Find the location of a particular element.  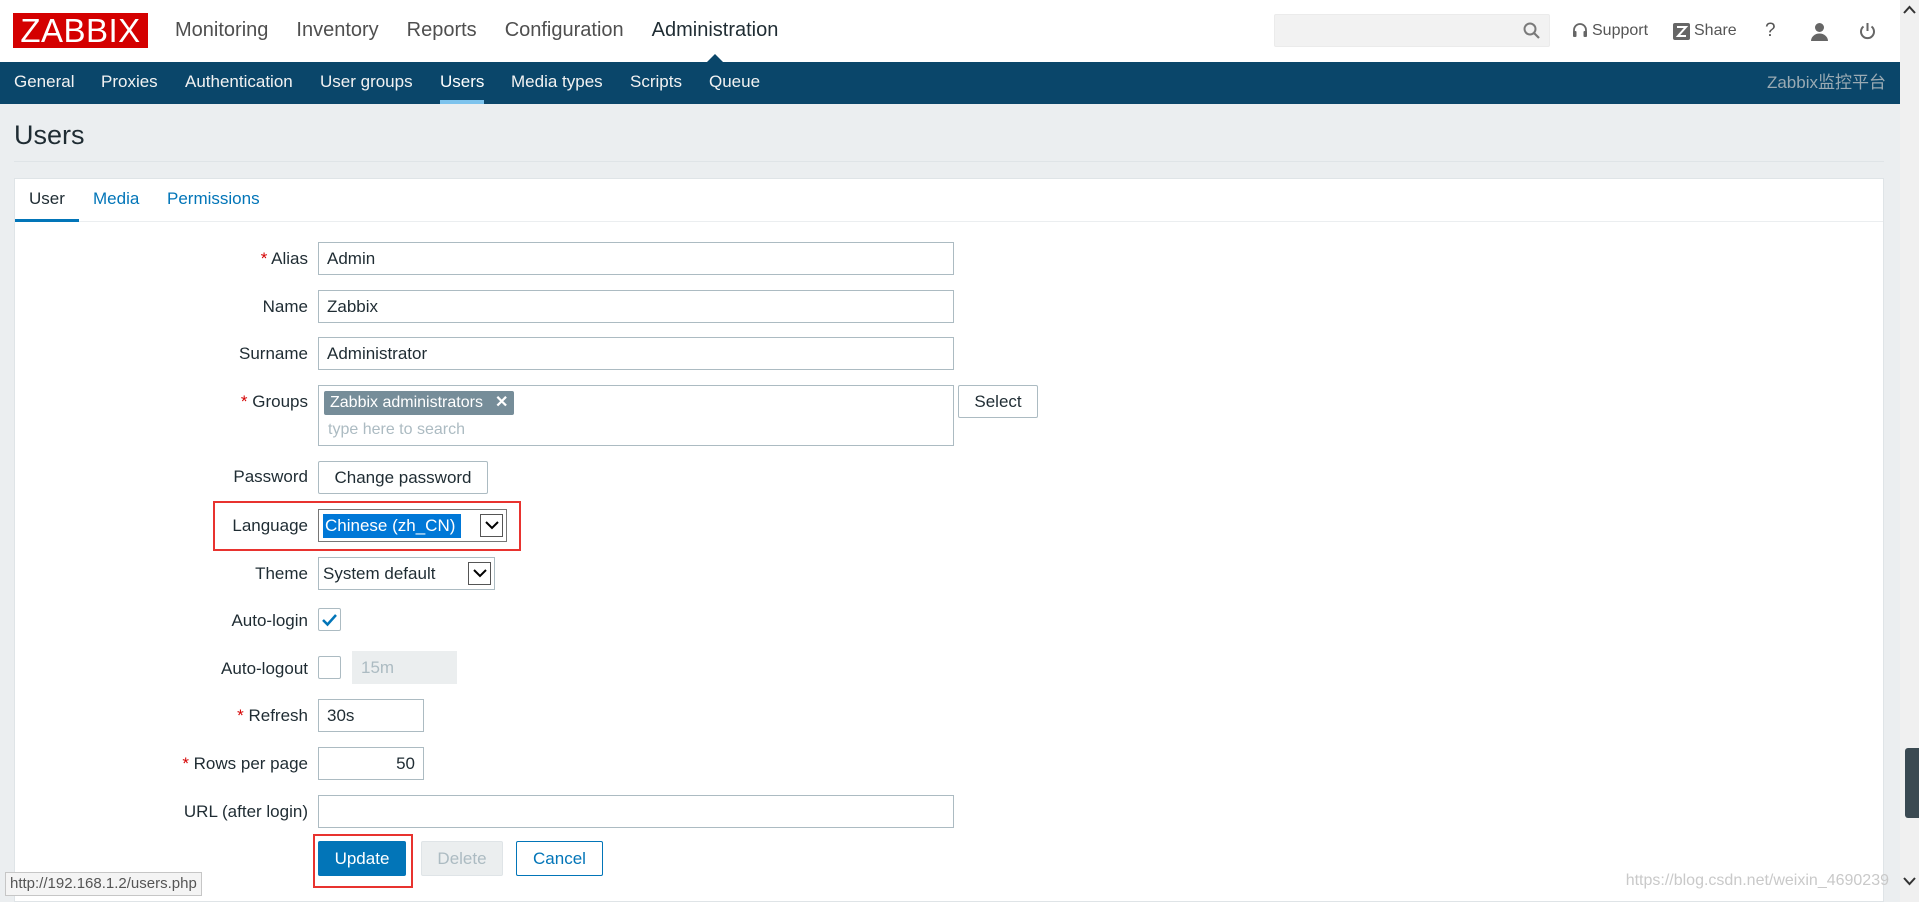

user-icon is located at coordinates (1819, 31).